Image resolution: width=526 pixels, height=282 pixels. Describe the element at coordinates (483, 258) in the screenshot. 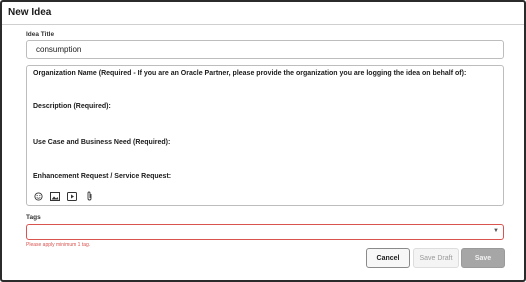

I see `save-button: Save` at that location.